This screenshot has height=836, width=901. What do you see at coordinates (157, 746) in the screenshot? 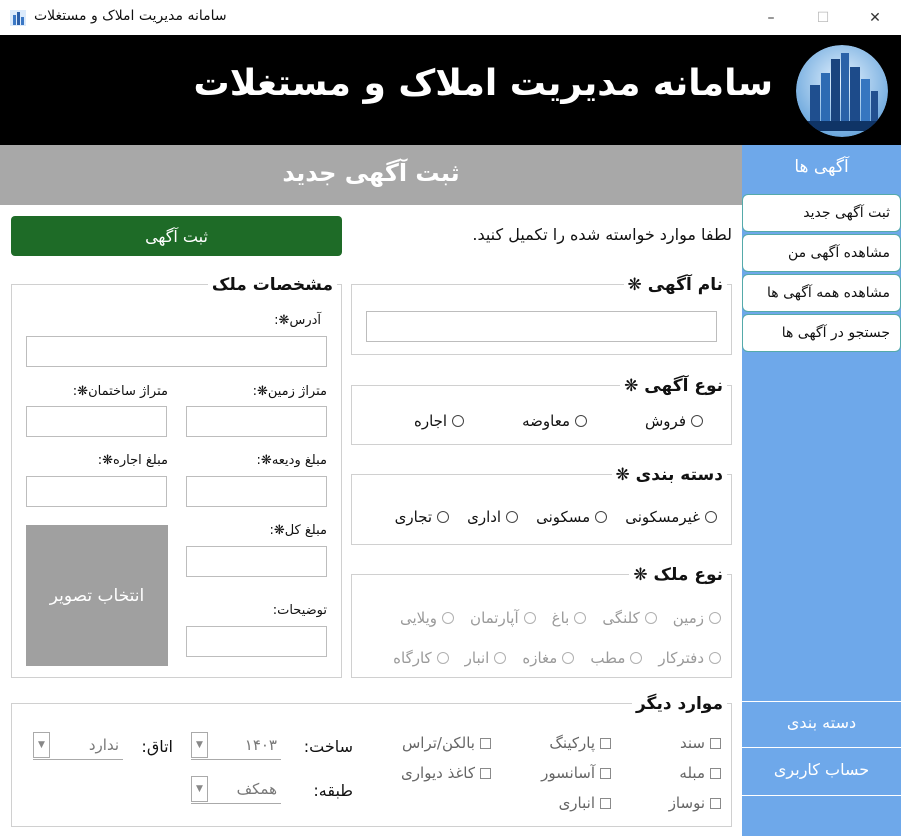
I see `rooms-label: اتاق:` at bounding box center [157, 746].